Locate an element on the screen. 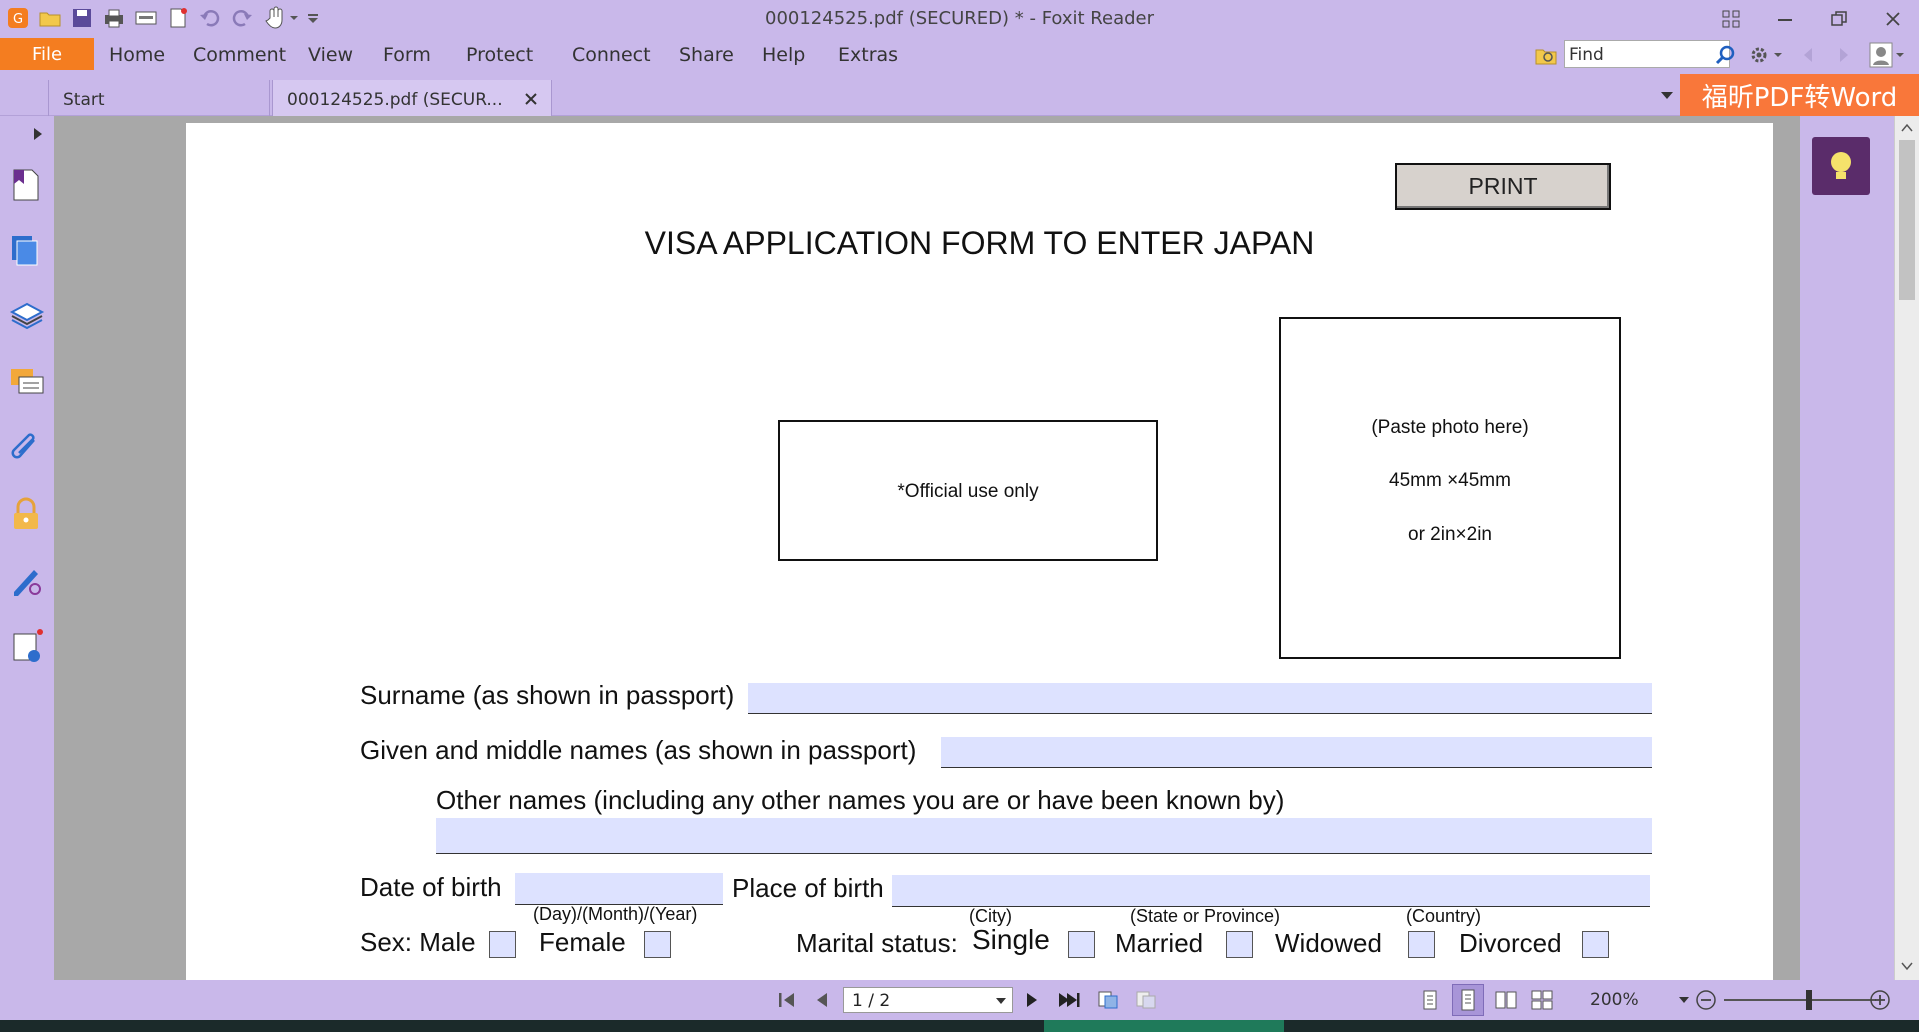 The width and height of the screenshot is (1919, 1032). photo-size-mm: 45mm ×45mm is located at coordinates (1450, 480).